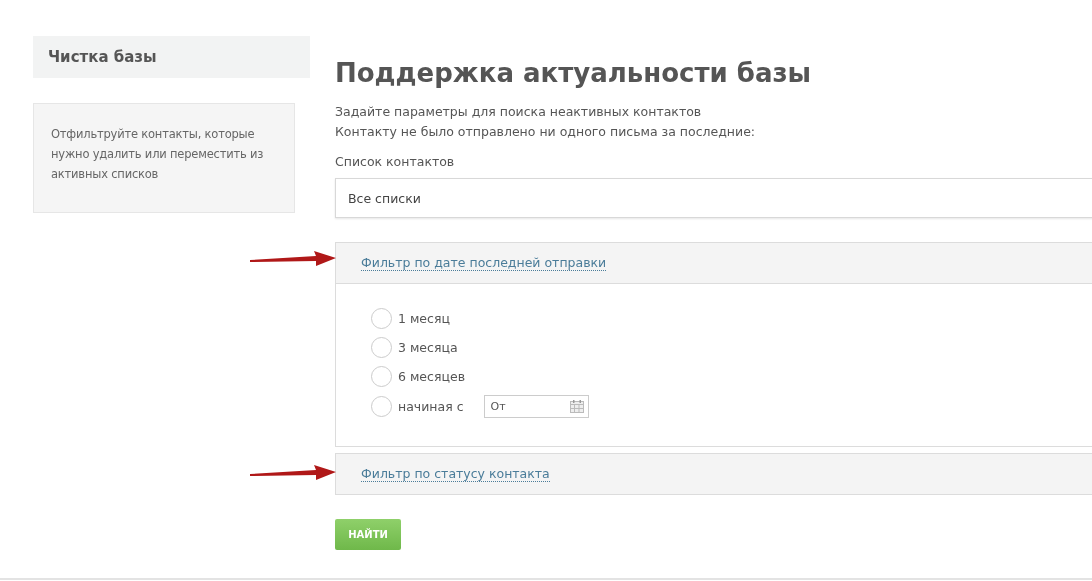  I want to click on intro-text: Задайте параметры для поиска неактивных контактов, so click(519, 112).